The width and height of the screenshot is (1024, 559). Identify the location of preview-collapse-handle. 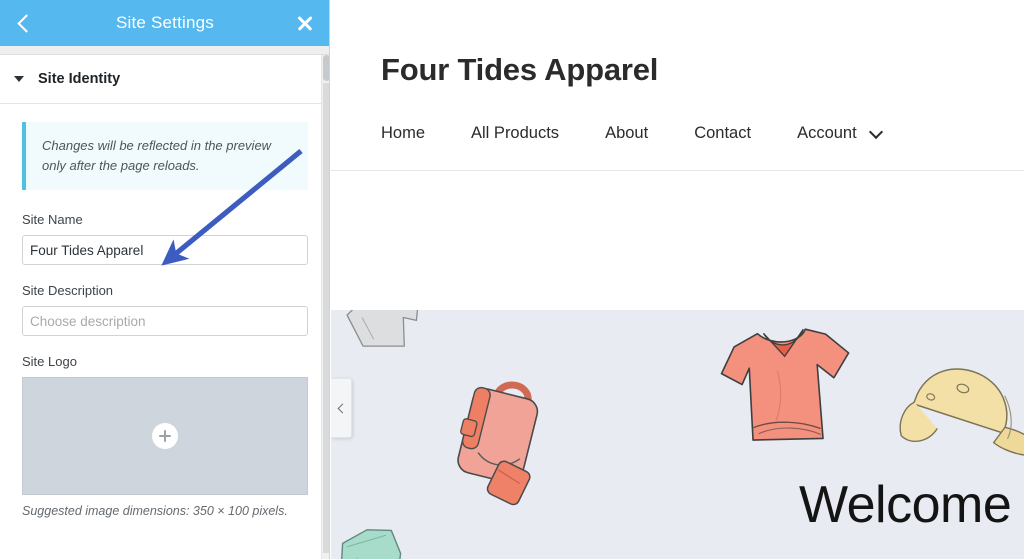
(341, 408).